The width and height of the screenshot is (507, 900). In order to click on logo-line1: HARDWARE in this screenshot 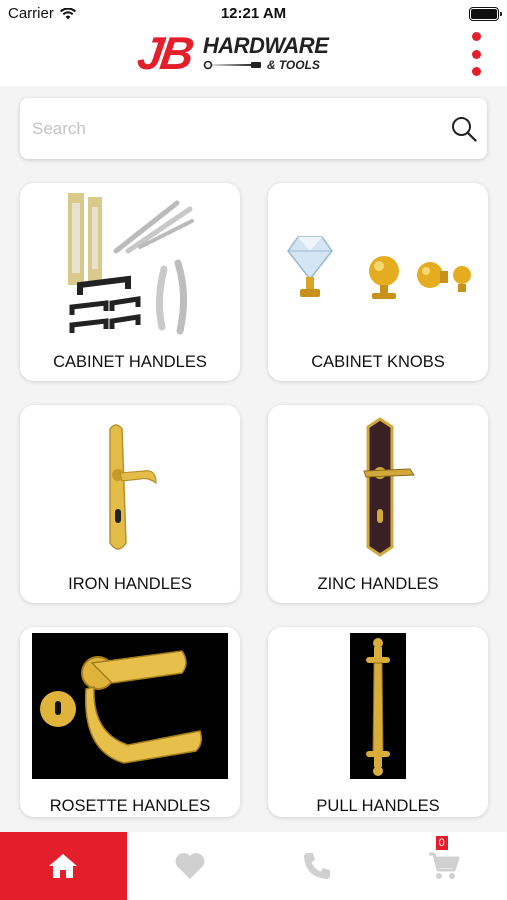, I will do `click(265, 45)`.